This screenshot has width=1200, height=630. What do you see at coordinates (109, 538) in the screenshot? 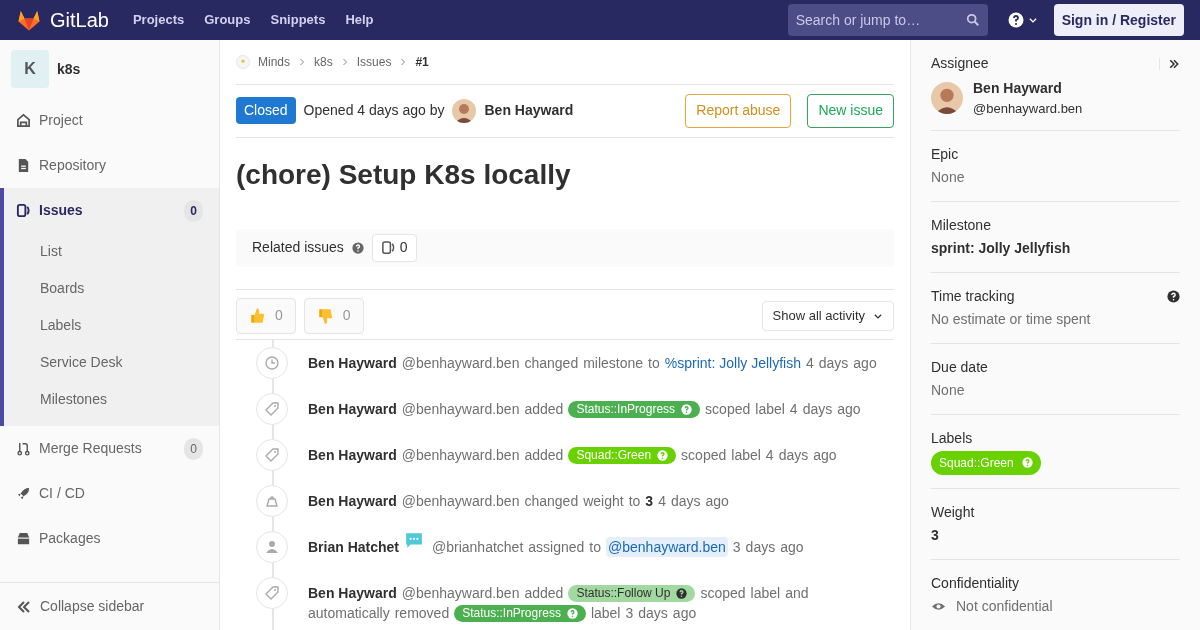
I see `sidebar-item: Packages` at bounding box center [109, 538].